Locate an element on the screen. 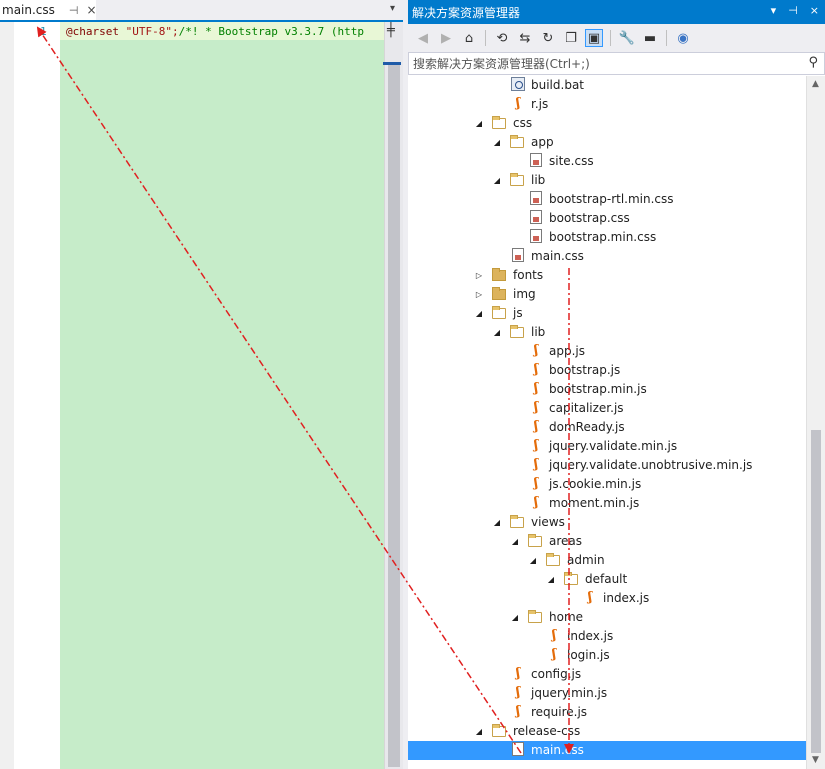 The width and height of the screenshot is (825, 769). editor-tab-bar: main.css ⊣ × ▾ is located at coordinates (201, 11).